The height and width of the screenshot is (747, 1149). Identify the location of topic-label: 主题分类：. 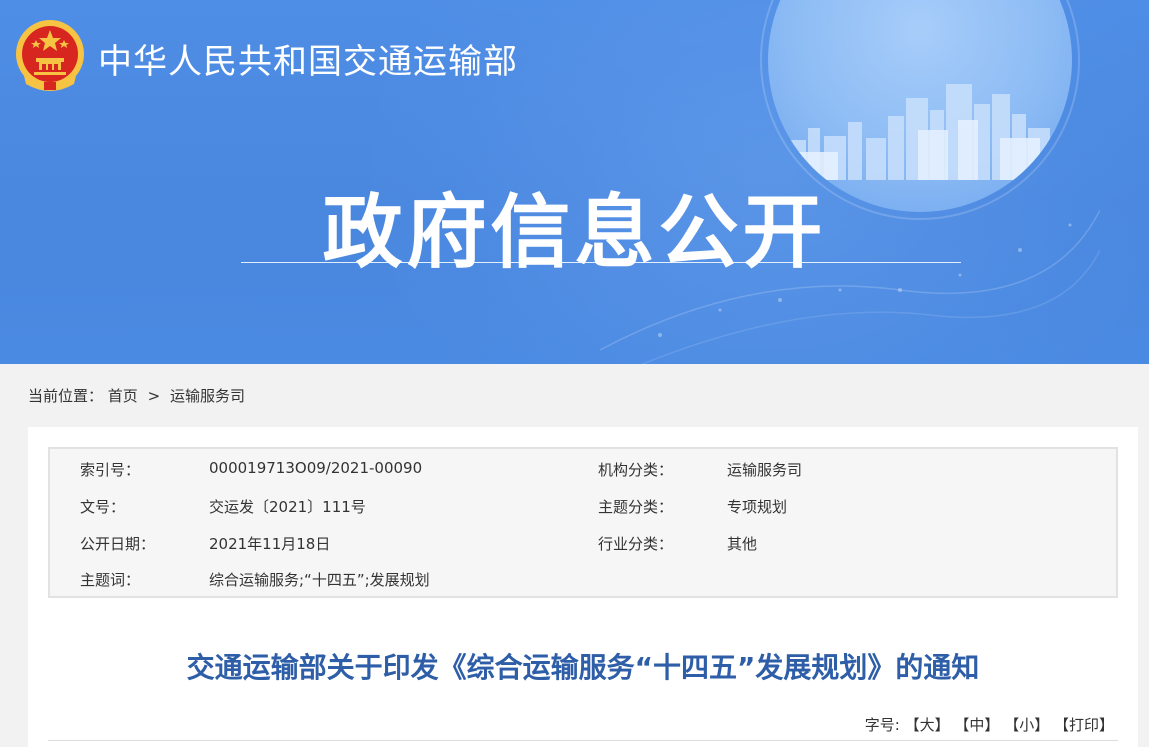
(636, 507).